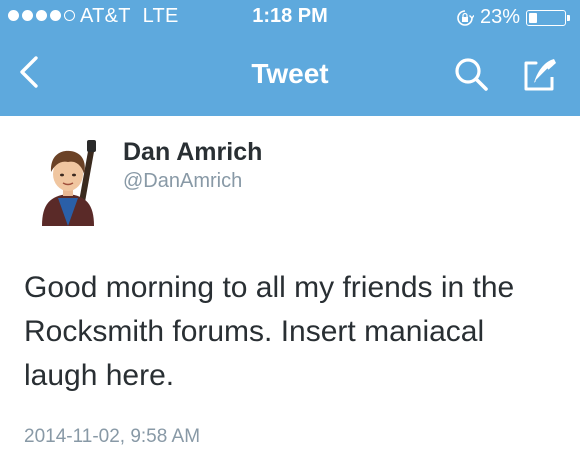  I want to click on author-handle: @DanAmrich, so click(182, 181).